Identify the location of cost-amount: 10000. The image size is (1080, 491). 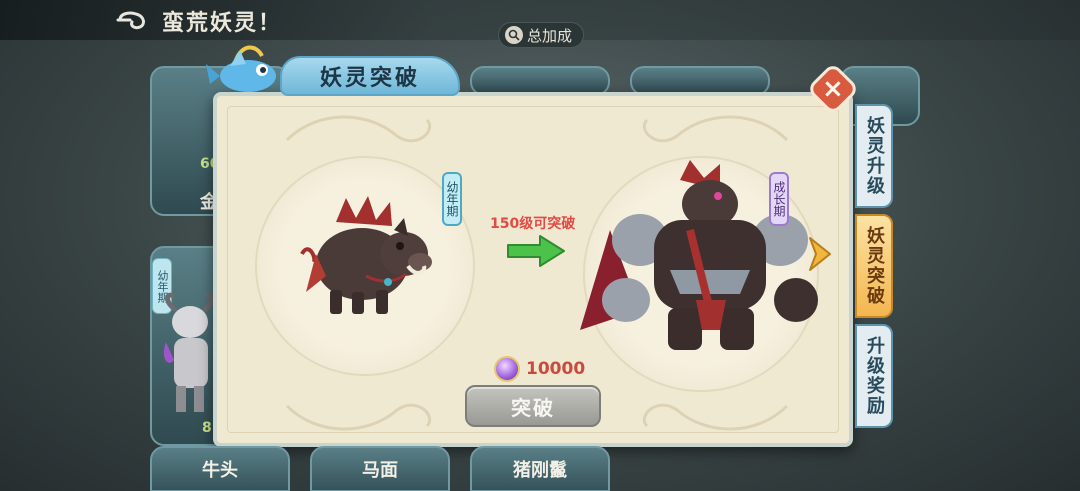
(556, 369).